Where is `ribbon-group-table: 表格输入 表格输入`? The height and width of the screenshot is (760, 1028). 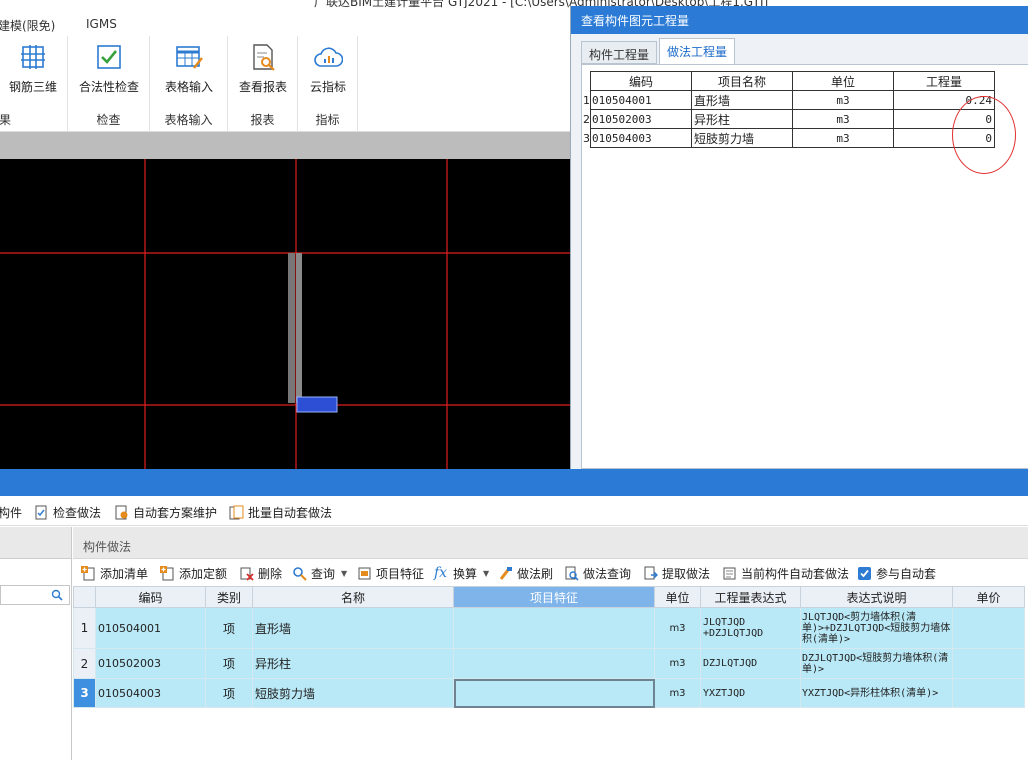 ribbon-group-table: 表格输入 表格输入 is located at coordinates (189, 84).